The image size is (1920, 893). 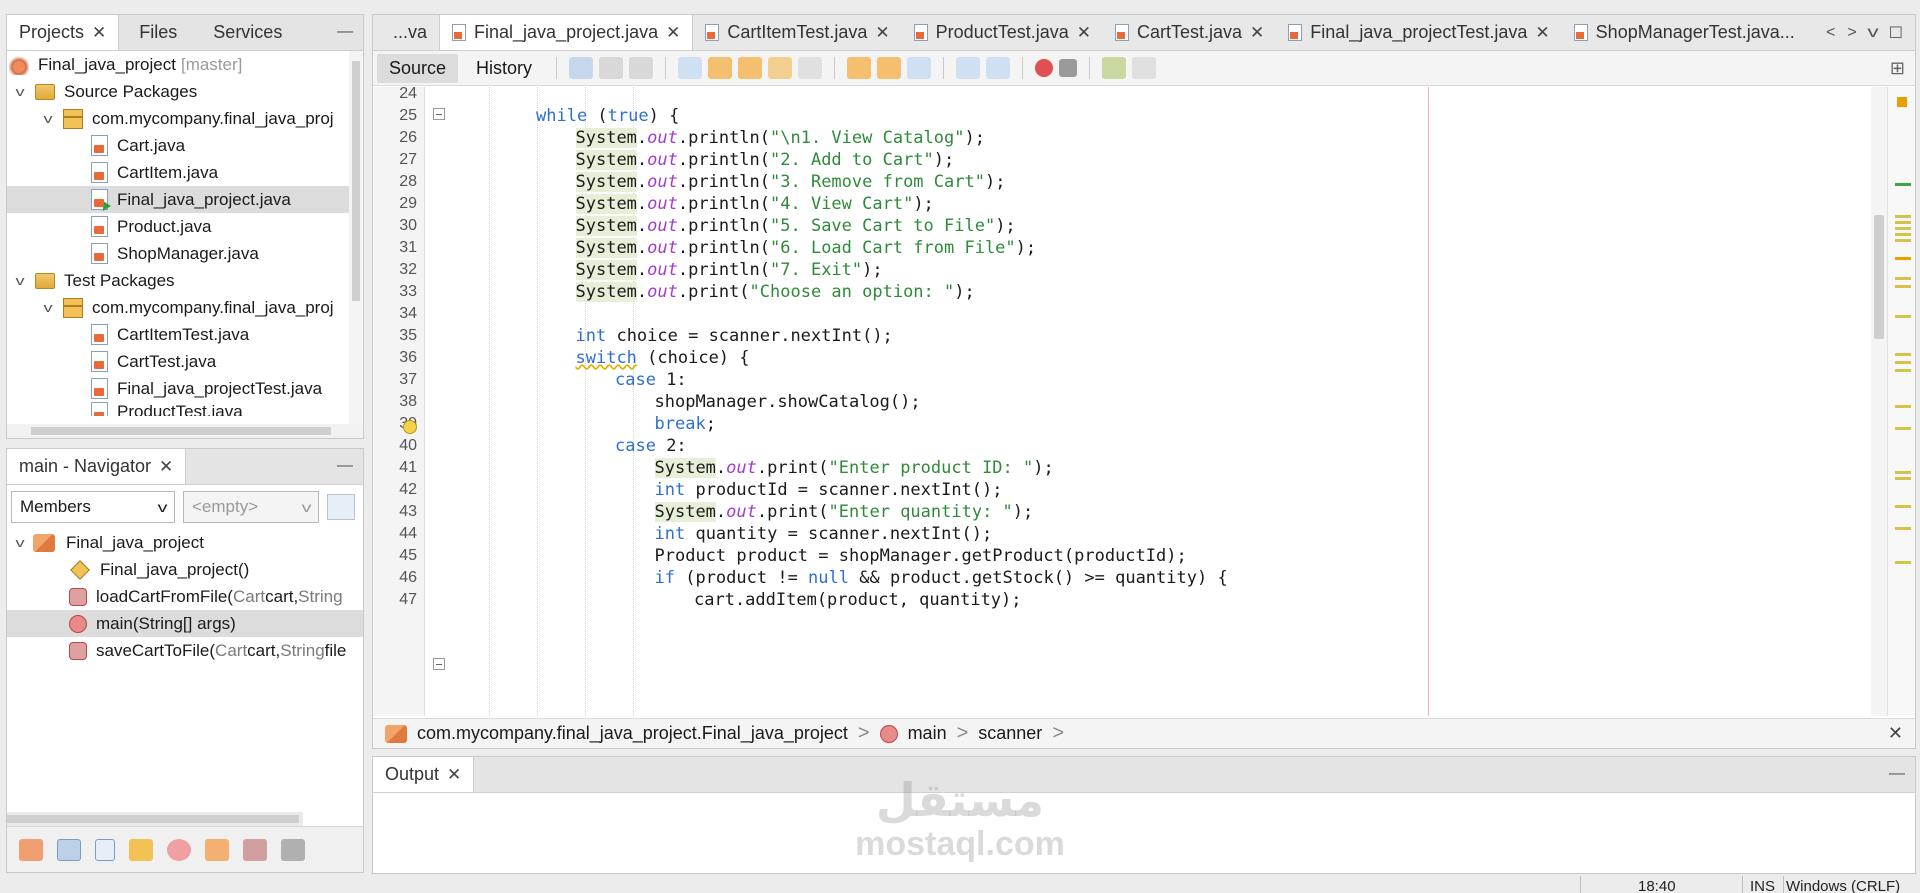 What do you see at coordinates (927, 733) in the screenshot?
I see `breadcrumb-item: main` at bounding box center [927, 733].